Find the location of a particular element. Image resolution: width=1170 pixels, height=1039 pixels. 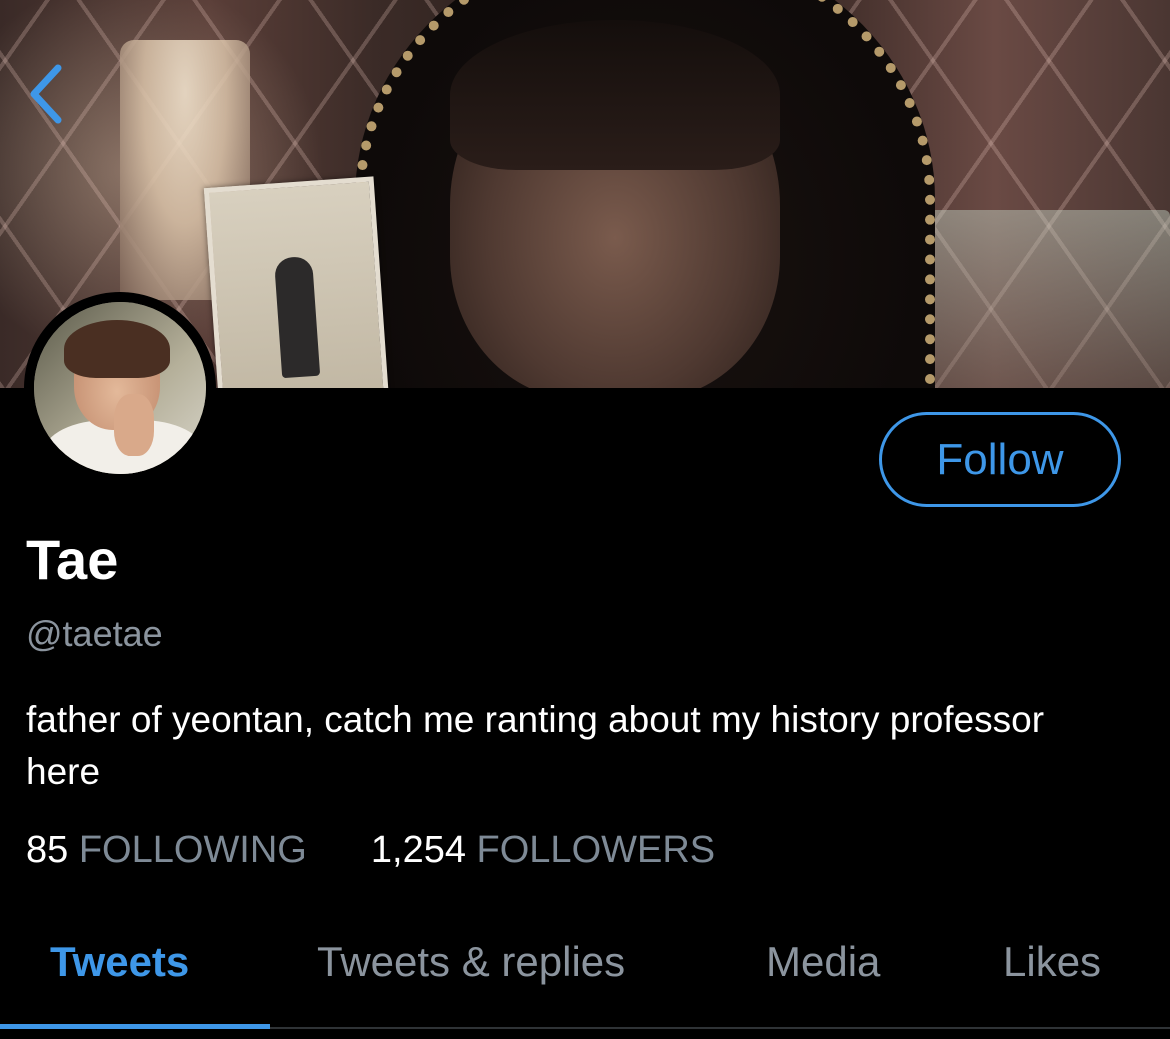

profile-stats: 85 FOLLOWING 1,254 FOLLOWERS is located at coordinates (370, 850).